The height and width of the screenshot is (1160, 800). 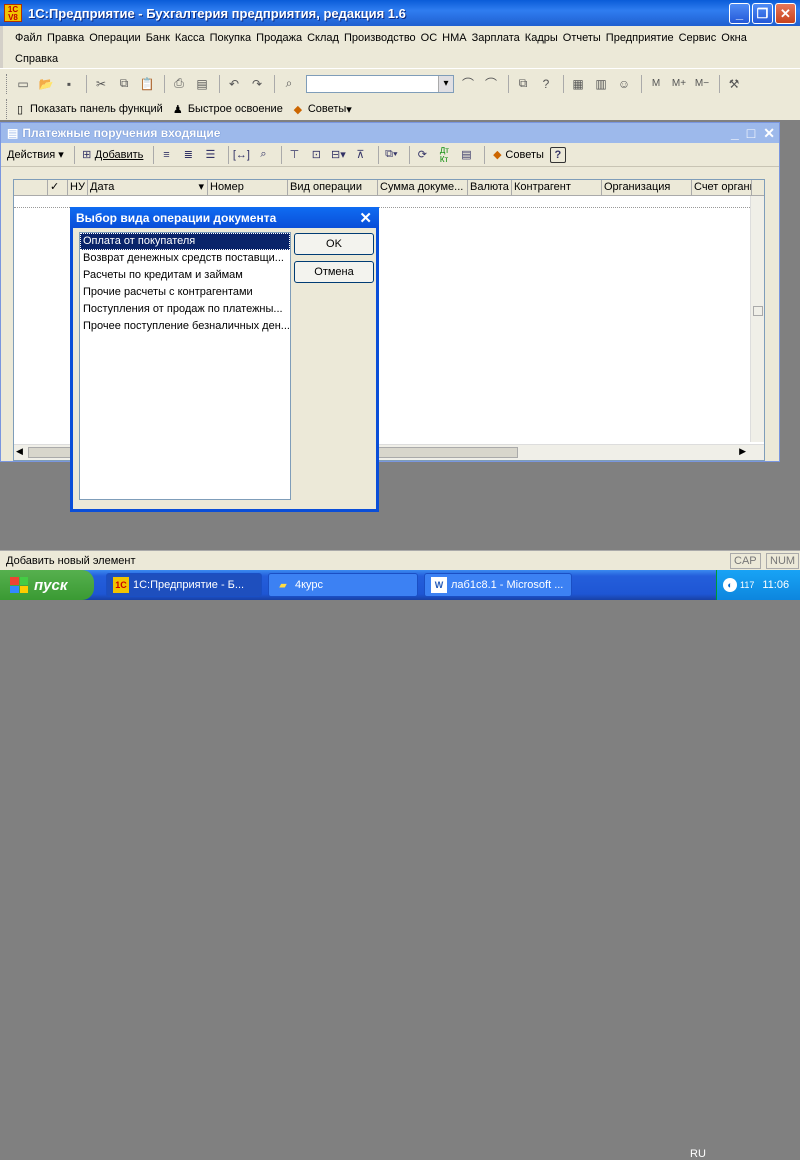 What do you see at coordinates (257, 84) in the screenshot?
I see `redo-icon: ↷` at bounding box center [257, 84].